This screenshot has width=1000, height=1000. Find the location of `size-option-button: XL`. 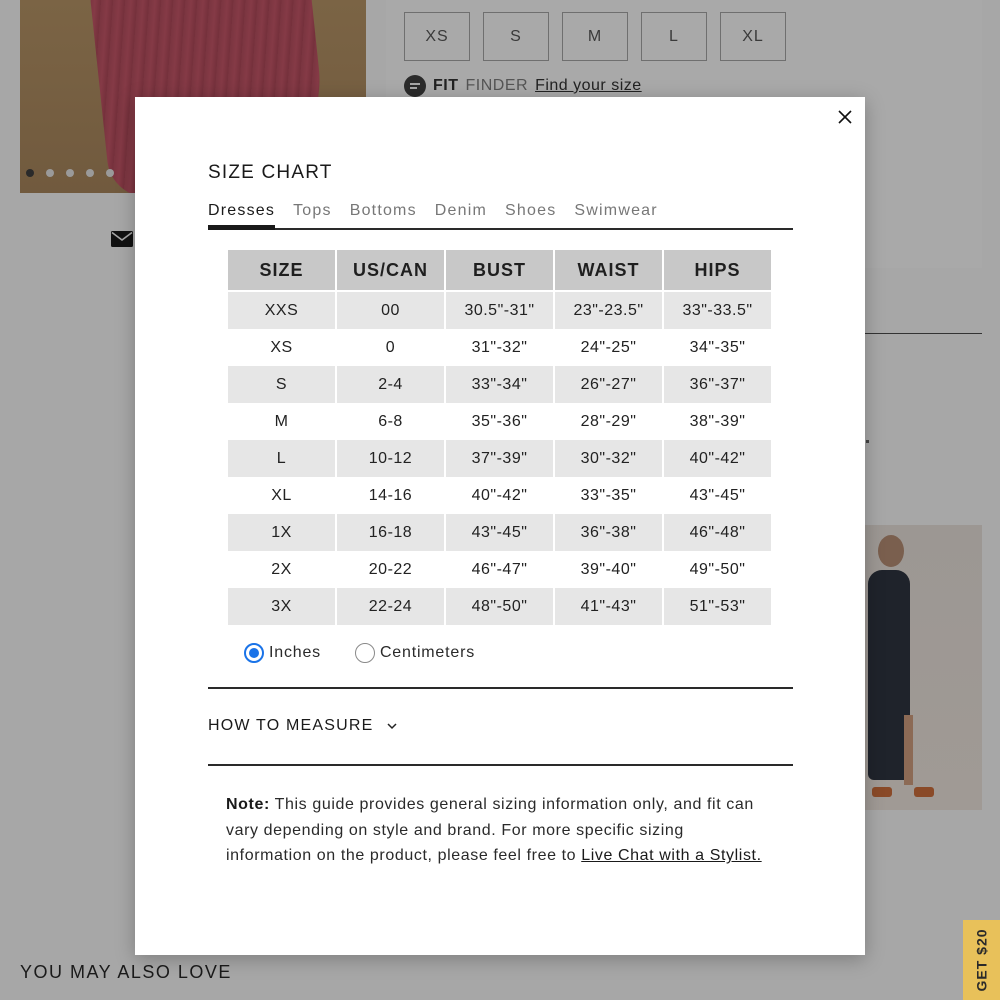

size-option-button: XL is located at coordinates (753, 36).